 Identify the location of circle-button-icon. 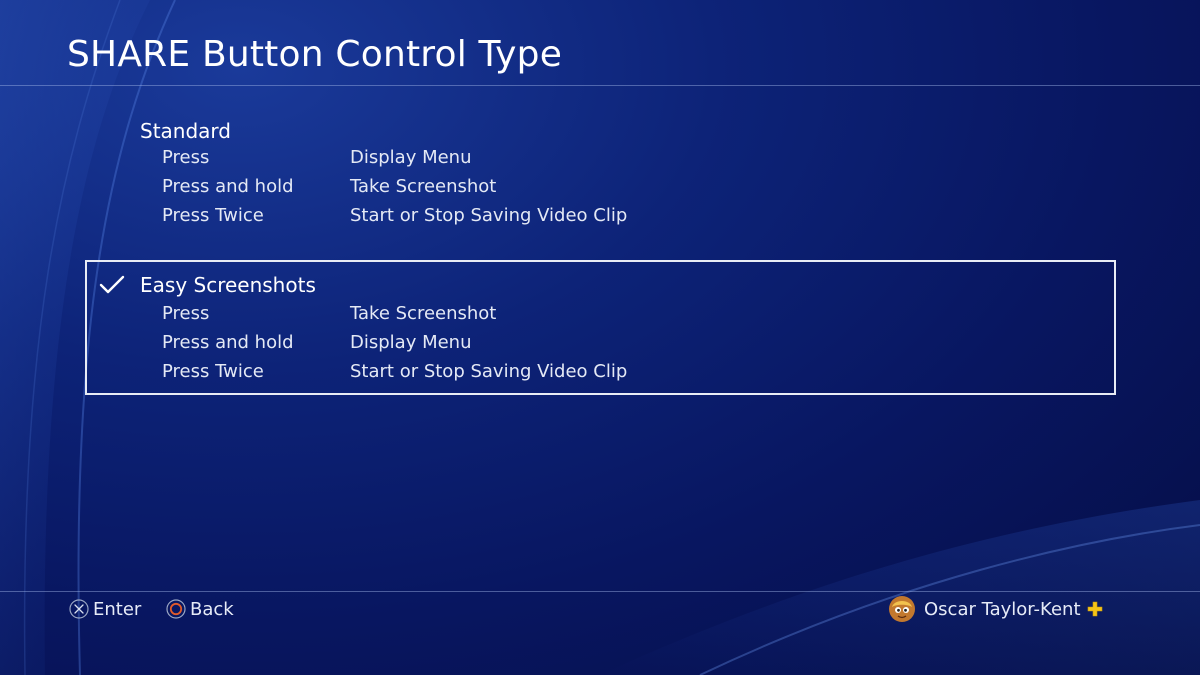
(176, 609).